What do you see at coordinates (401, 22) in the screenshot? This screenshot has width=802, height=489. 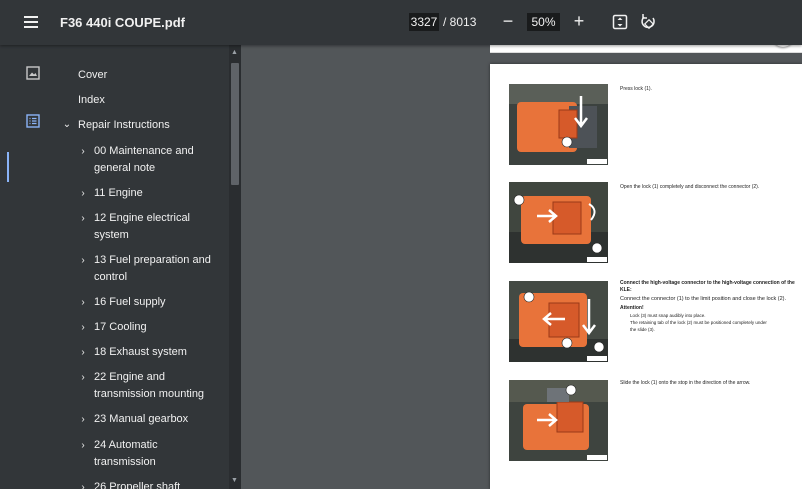 I see `toolbar: F36 440i COUPE.pdf 3327 / 8013 − 50% +` at bounding box center [401, 22].